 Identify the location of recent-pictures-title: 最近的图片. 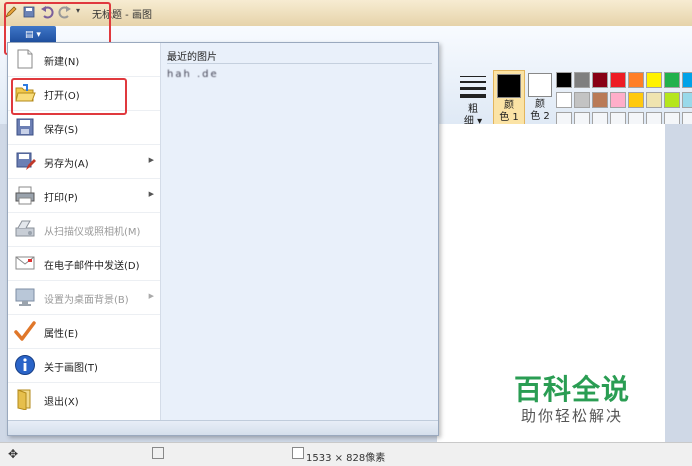
(192, 57).